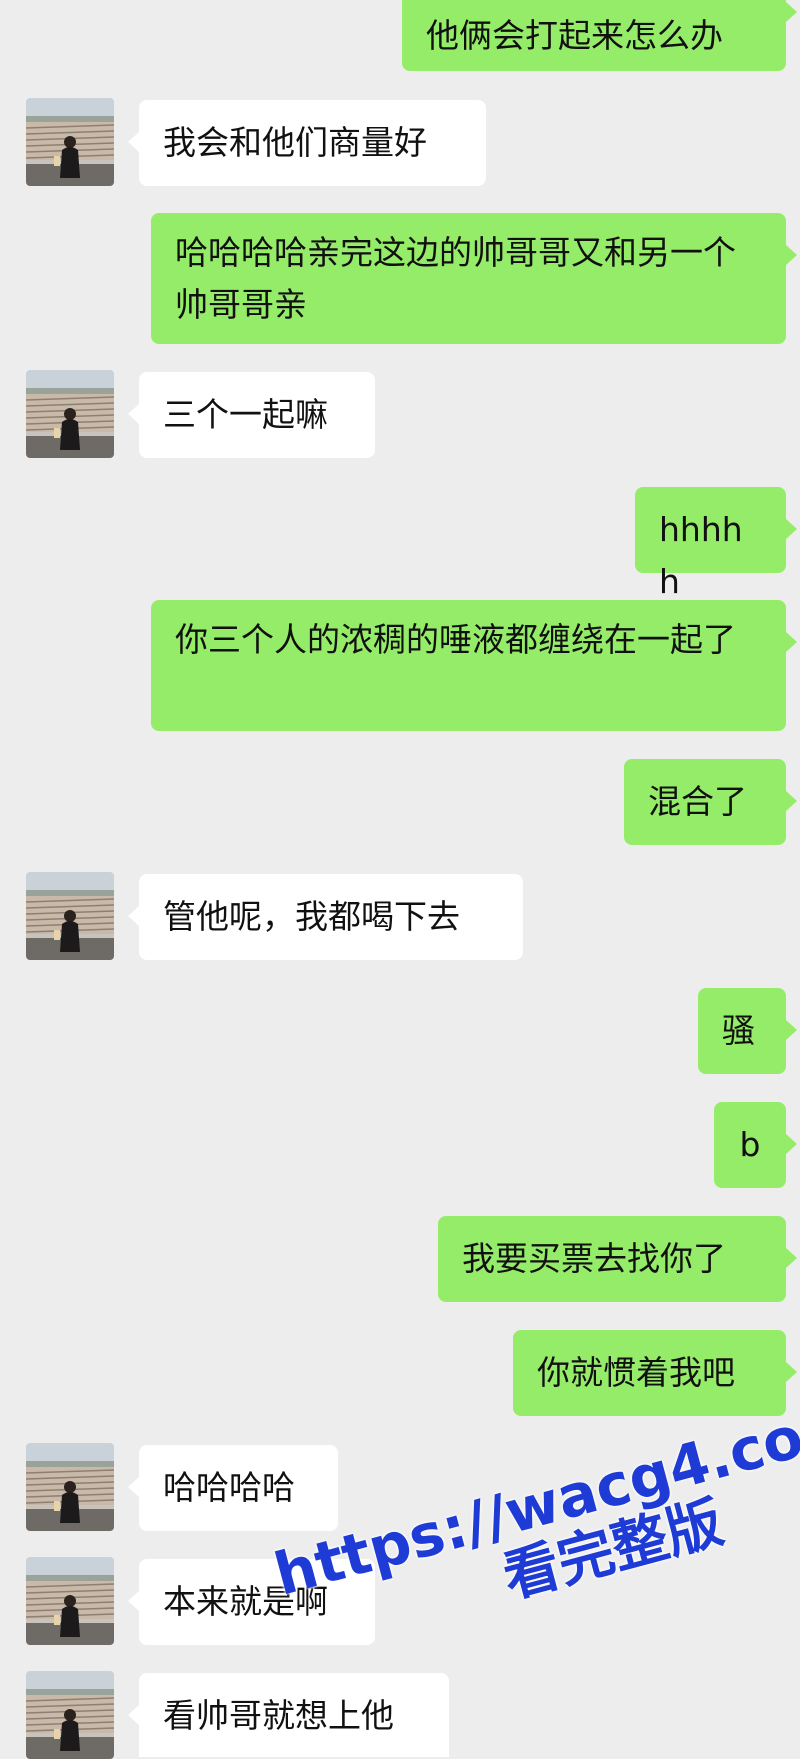 The image size is (800, 1759). I want to click on outgoing-message-bubble: 混合了, so click(710, 802).